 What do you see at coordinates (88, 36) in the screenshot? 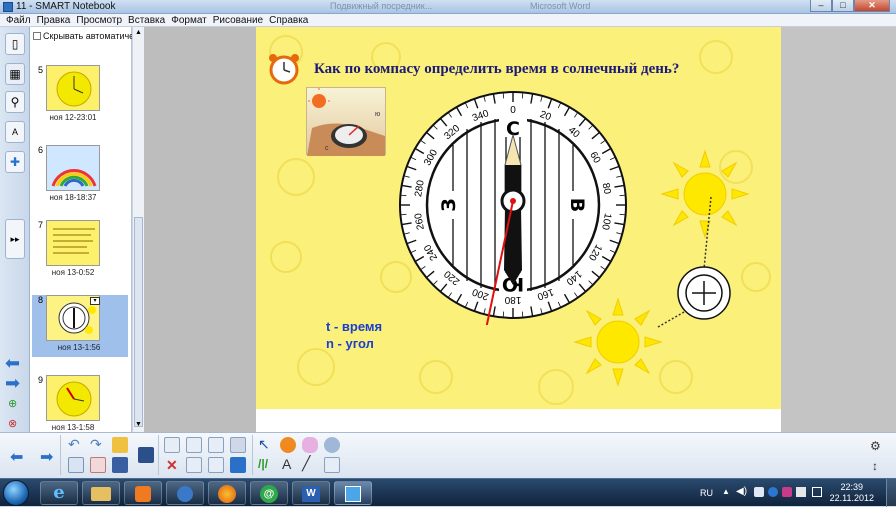
I see `autohide-checkbox: Скрывать автоматическ` at bounding box center [88, 36].